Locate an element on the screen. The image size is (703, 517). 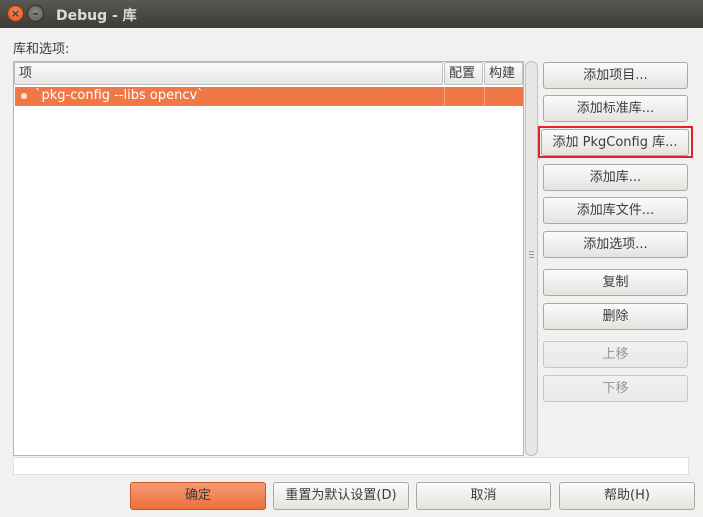
table-row: `pkg-config --libs opencv` is located at coordinates (269, 96).